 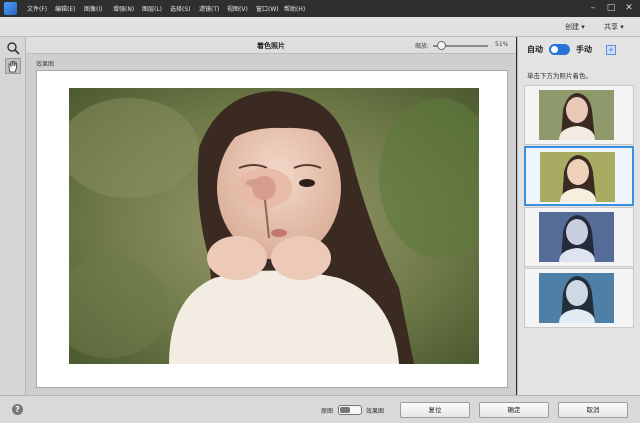 I want to click on share-label: 共享, so click(x=611, y=27).